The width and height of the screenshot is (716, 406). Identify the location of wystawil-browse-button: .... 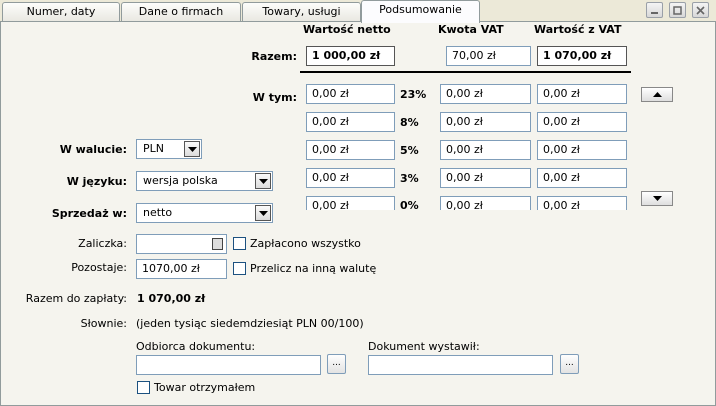
(569, 364).